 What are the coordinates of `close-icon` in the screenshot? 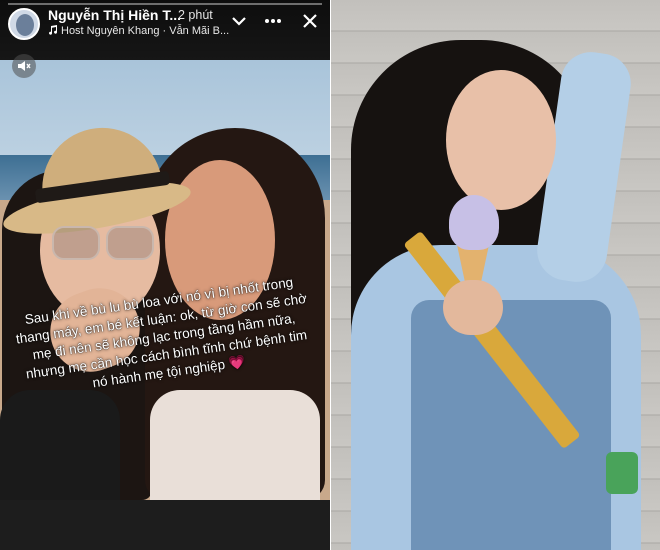 It's located at (310, 21).